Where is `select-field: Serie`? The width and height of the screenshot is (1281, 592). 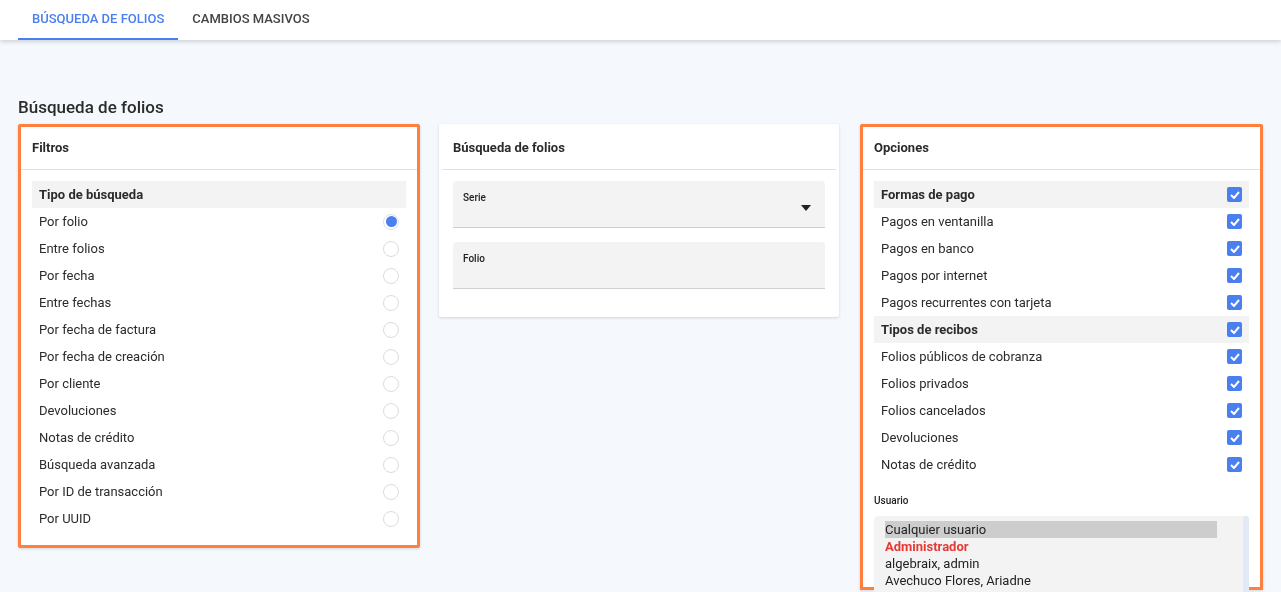
select-field: Serie is located at coordinates (639, 204).